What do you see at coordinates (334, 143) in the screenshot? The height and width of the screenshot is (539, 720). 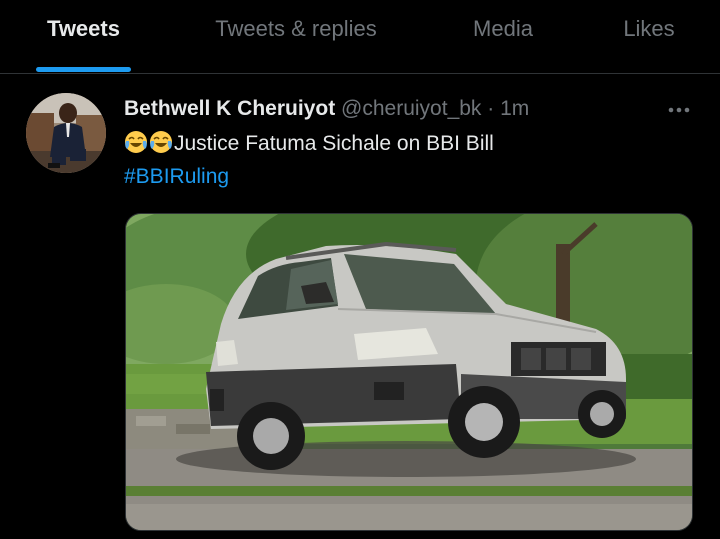 I see `tweet-text-content: Justice Fatuma Sichale on BBI Bill` at bounding box center [334, 143].